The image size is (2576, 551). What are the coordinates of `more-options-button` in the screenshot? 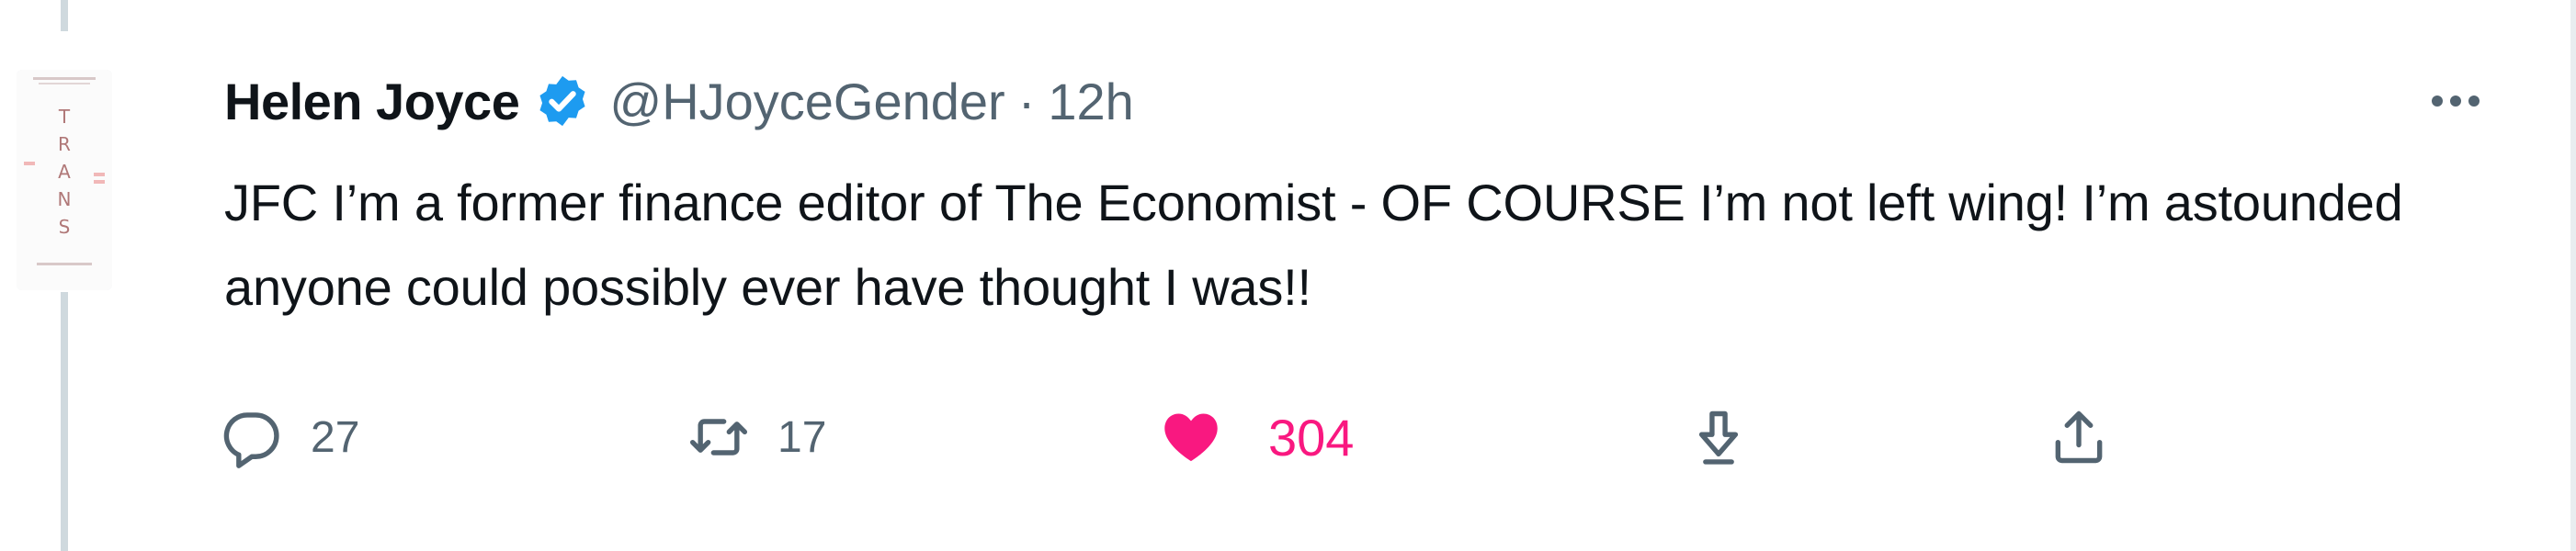 It's located at (2456, 101).